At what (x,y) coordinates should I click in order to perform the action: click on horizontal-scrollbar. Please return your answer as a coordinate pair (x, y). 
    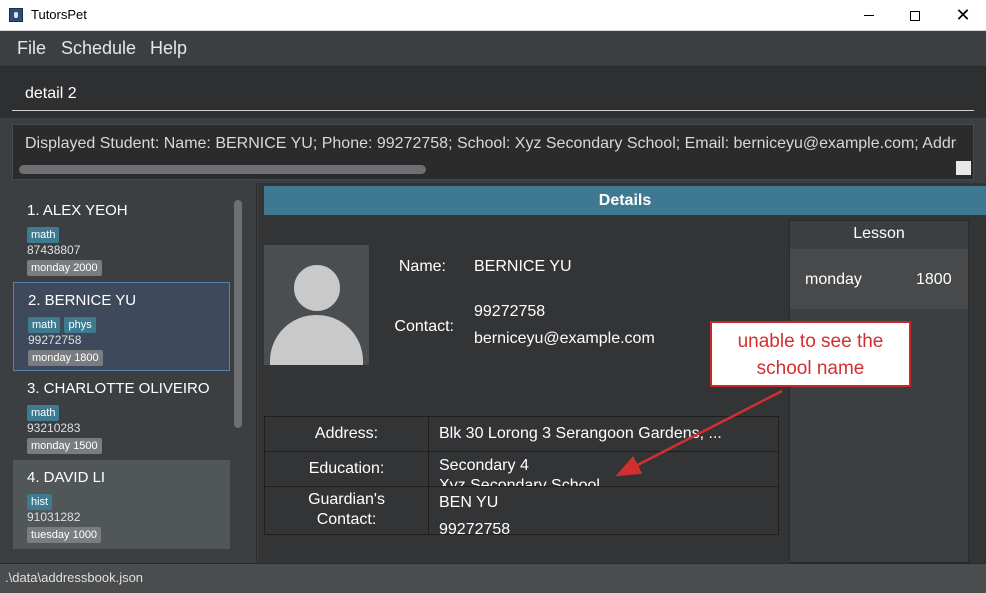
    Looking at the image, I should click on (222, 169).